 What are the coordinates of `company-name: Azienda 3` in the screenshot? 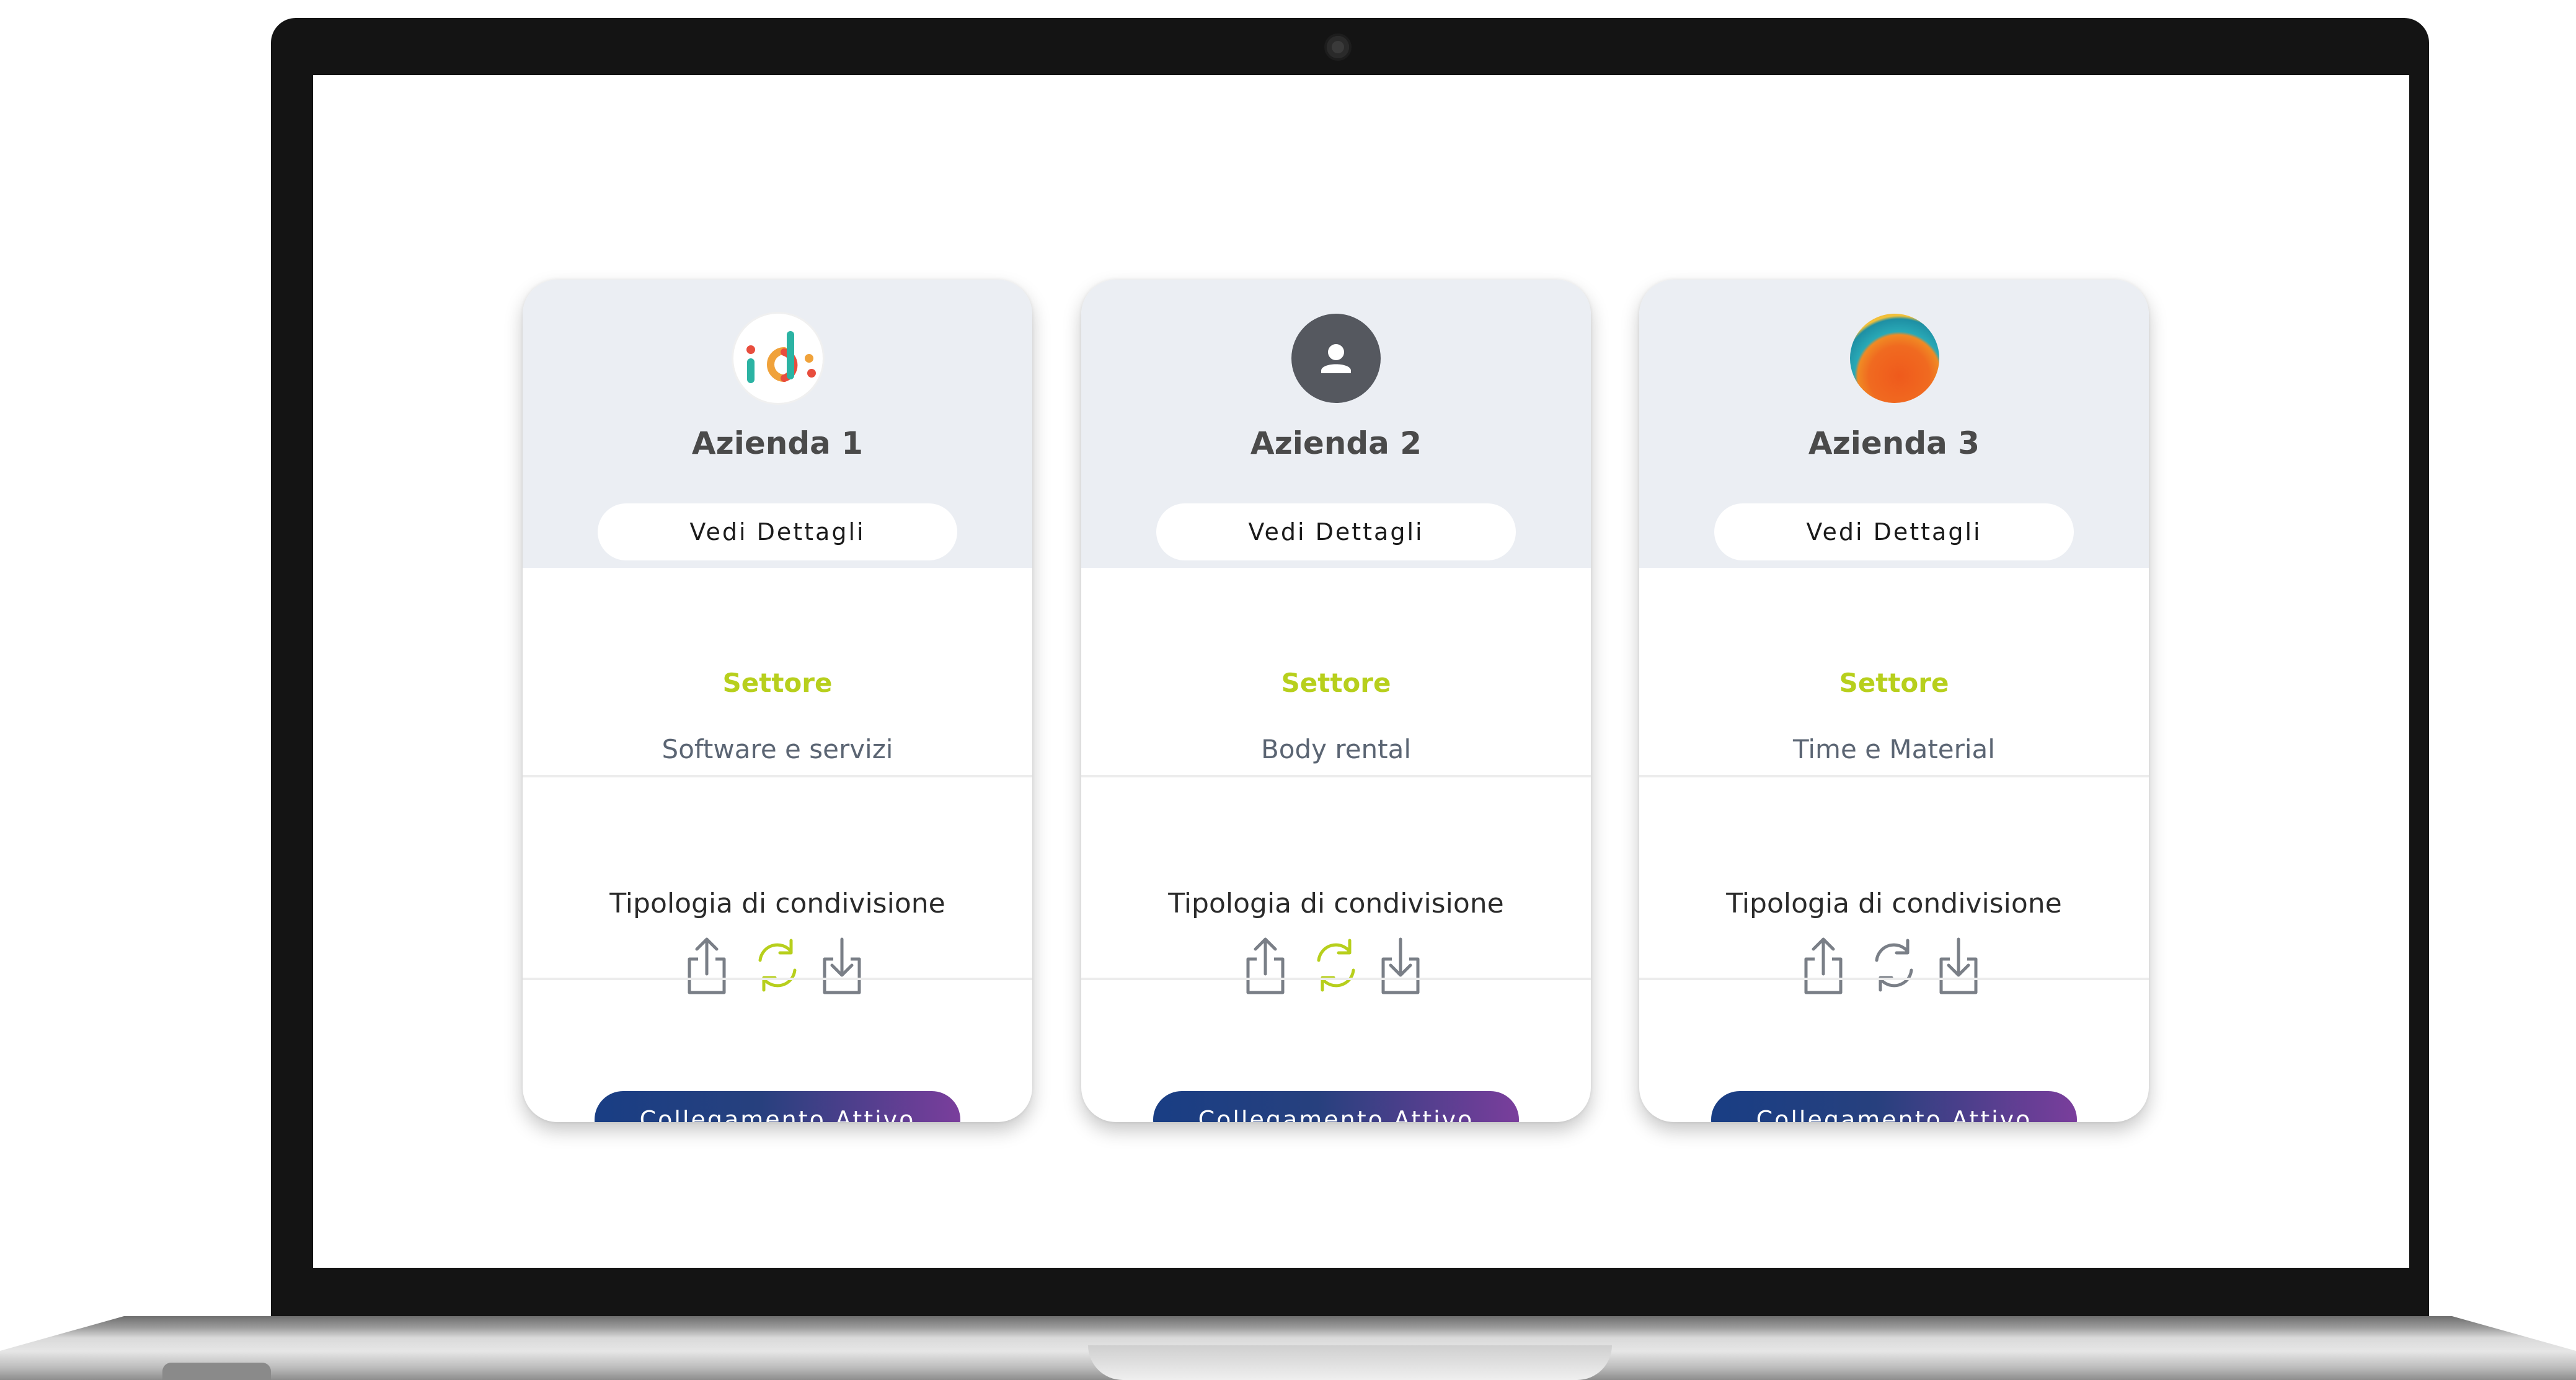 It's located at (1894, 443).